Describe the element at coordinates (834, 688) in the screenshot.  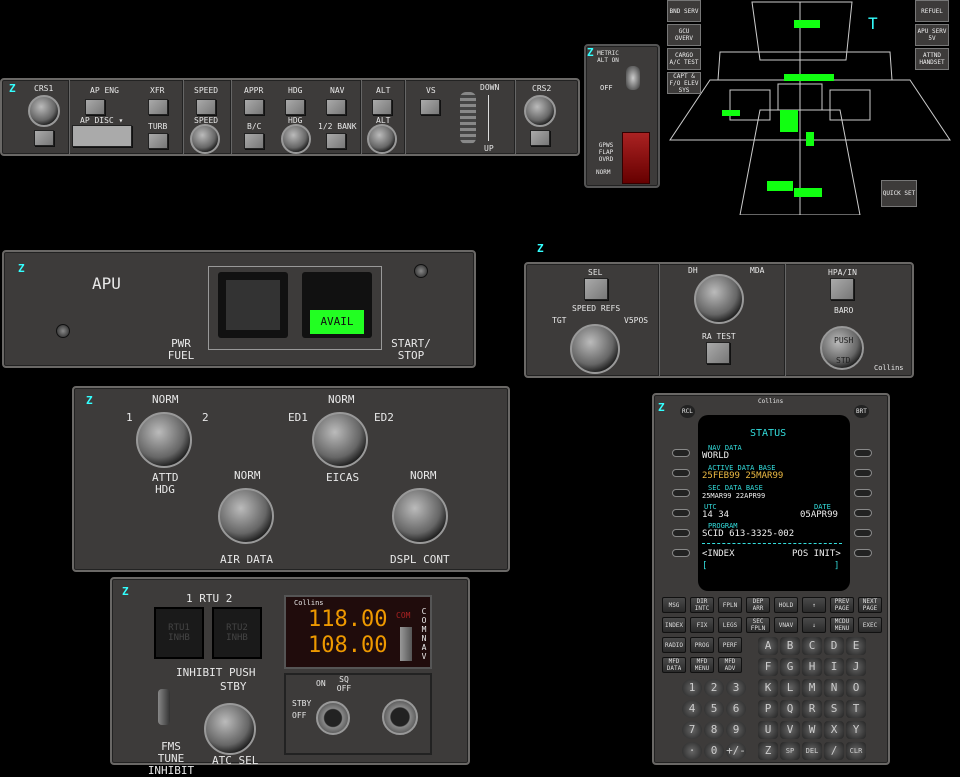
I see `key-n: N` at that location.